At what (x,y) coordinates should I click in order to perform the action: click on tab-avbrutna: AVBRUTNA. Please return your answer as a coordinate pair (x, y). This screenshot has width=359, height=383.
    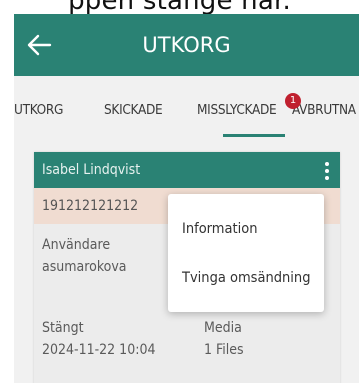
    Looking at the image, I should click on (324, 110).